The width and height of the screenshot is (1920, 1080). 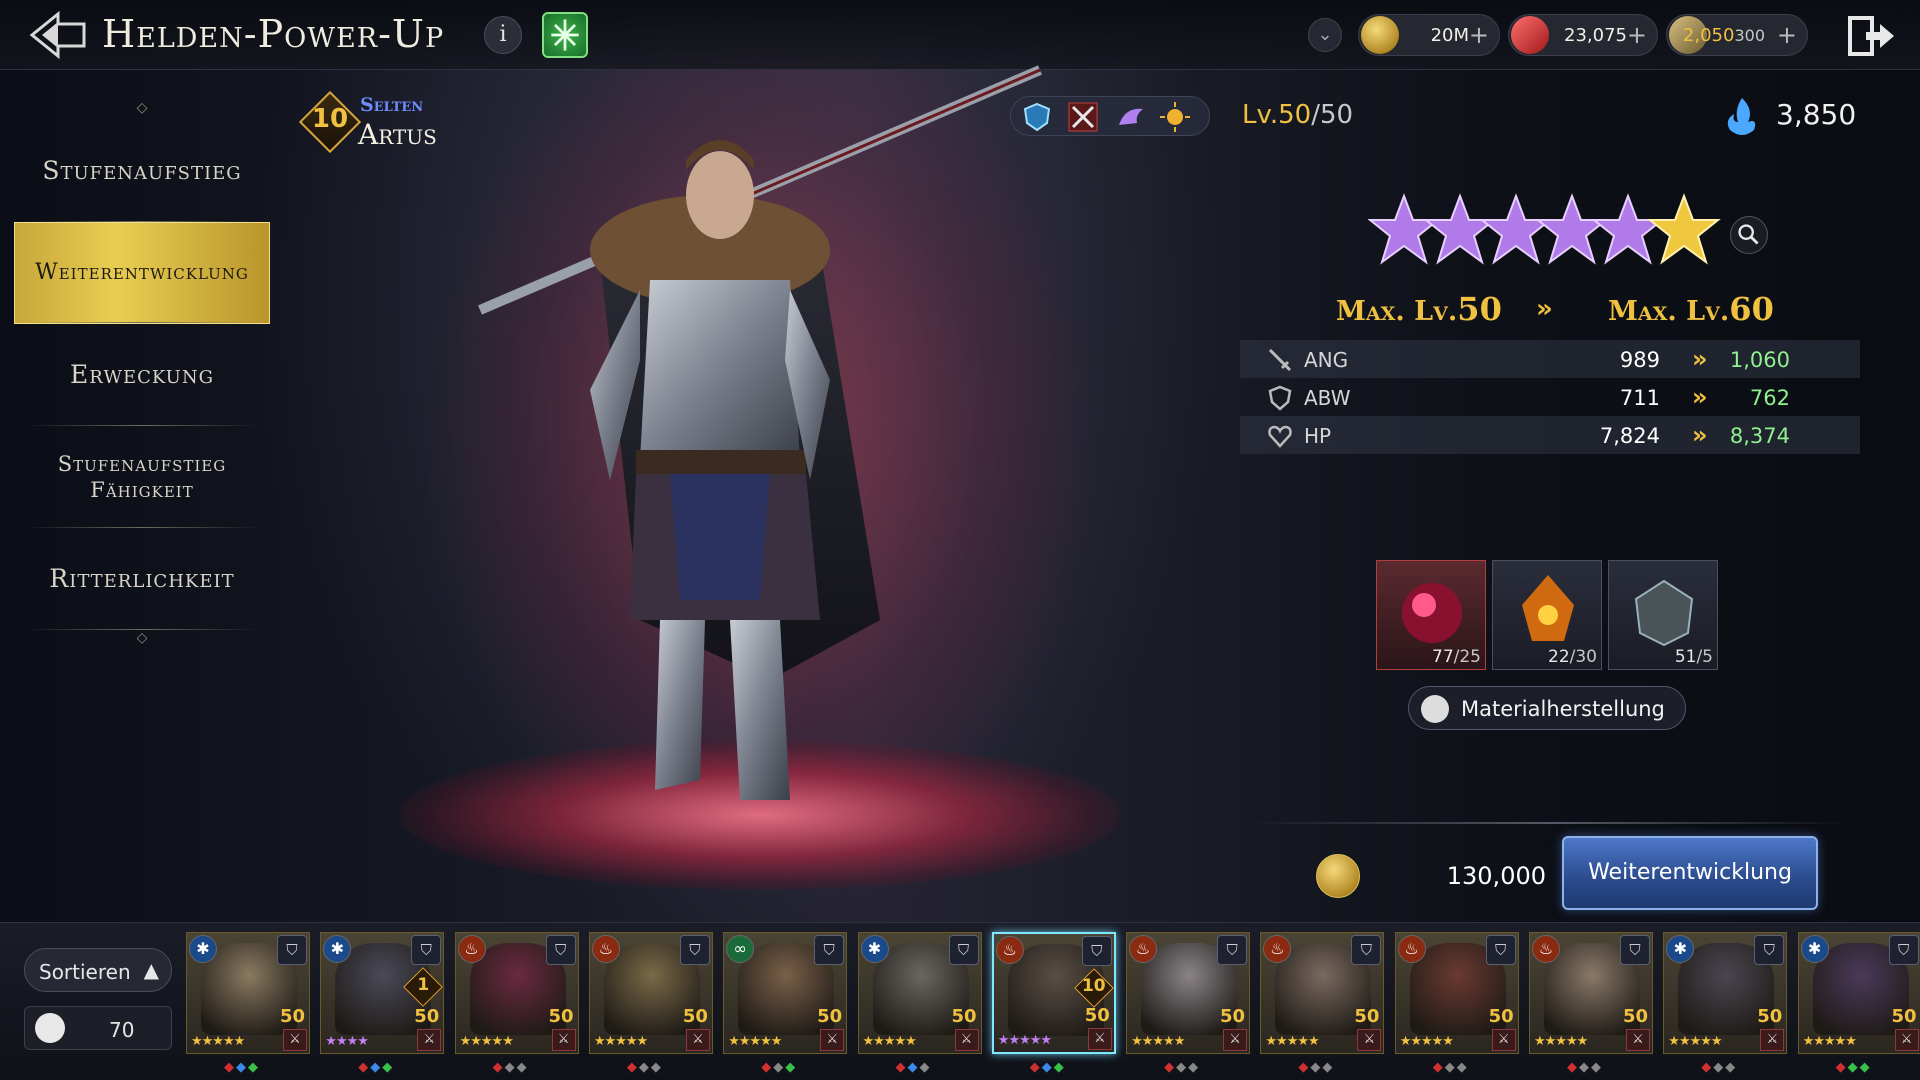 I want to click on level-arrow-icon: », so click(x=1544, y=309).